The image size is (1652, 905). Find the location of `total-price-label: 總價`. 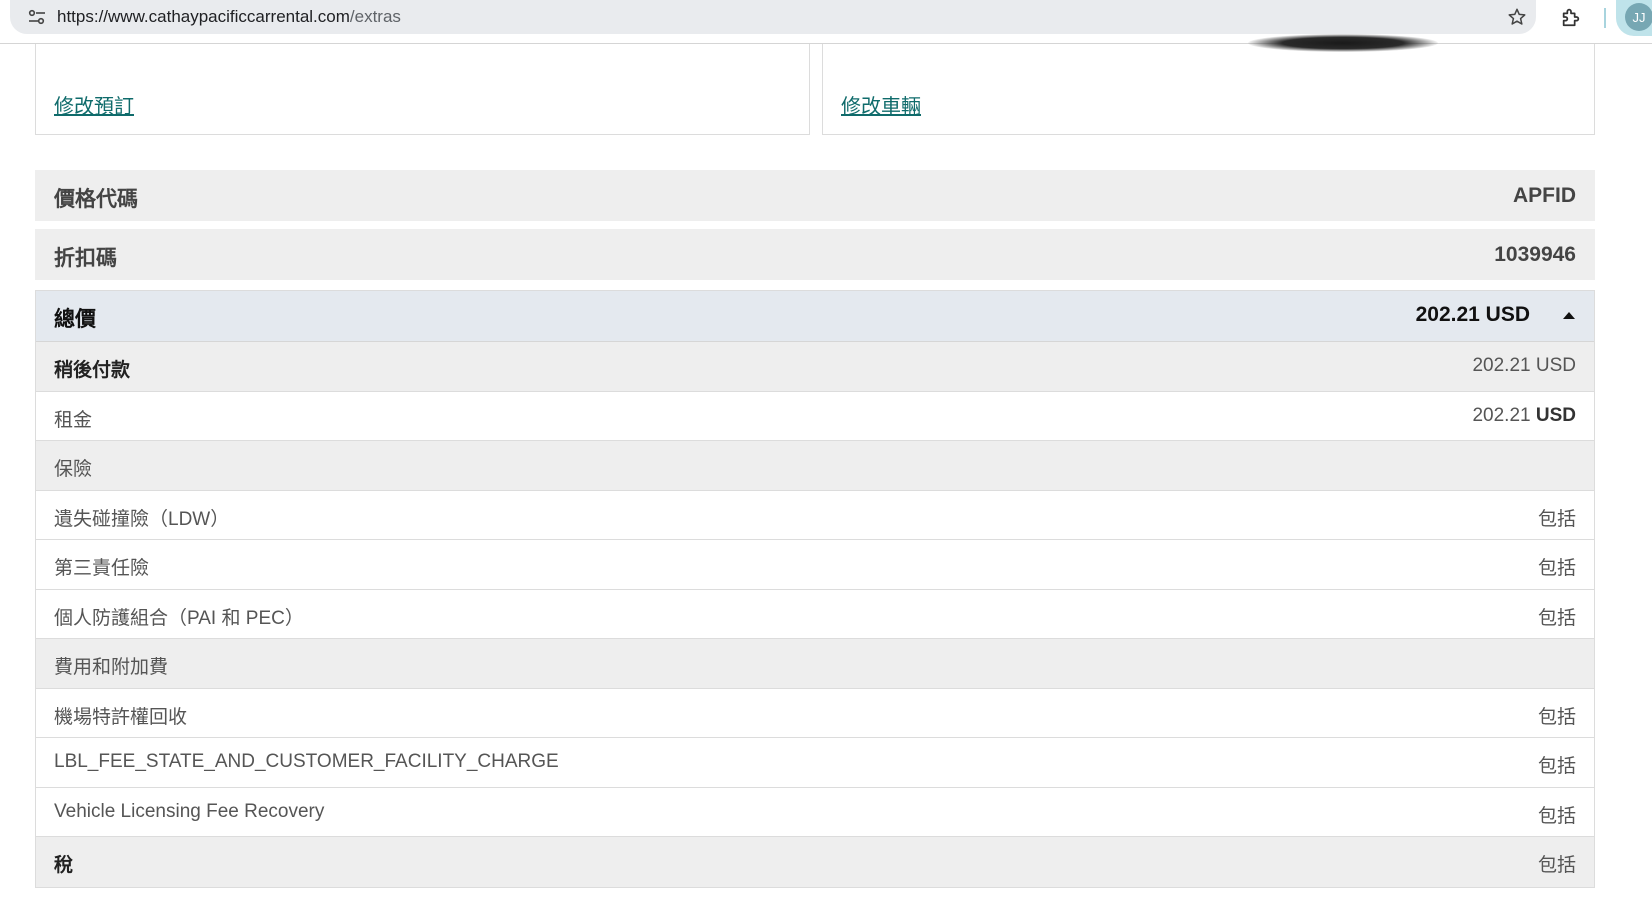

total-price-label: 總價 is located at coordinates (75, 319).